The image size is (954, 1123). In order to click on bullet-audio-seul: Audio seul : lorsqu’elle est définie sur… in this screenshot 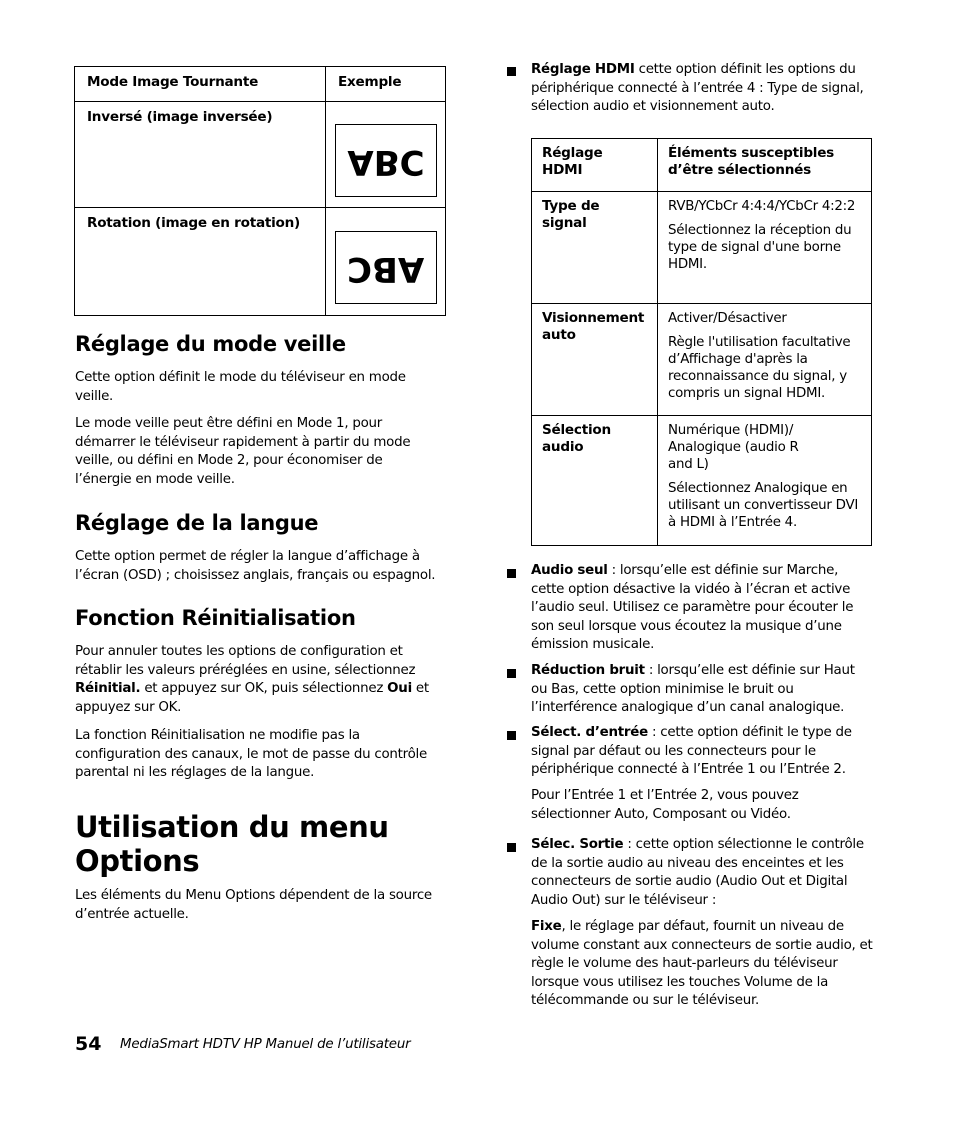, I will do `click(701, 608)`.